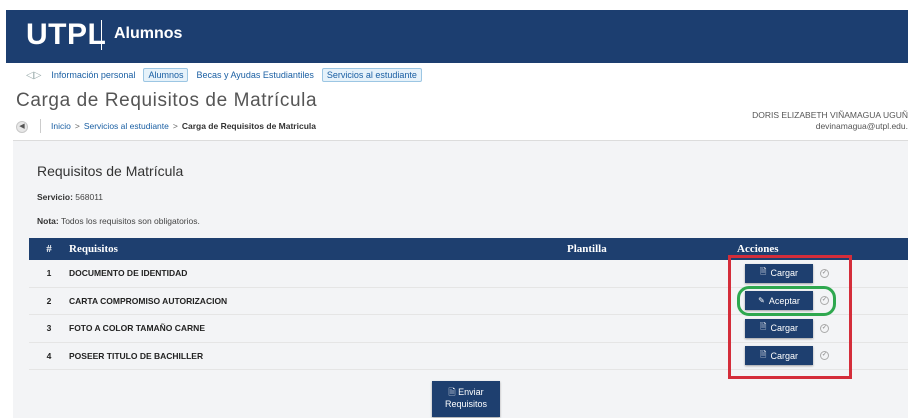 Image resolution: width=908 pixels, height=418 pixels. Describe the element at coordinates (49, 249) in the screenshot. I see `header-num: #` at that location.